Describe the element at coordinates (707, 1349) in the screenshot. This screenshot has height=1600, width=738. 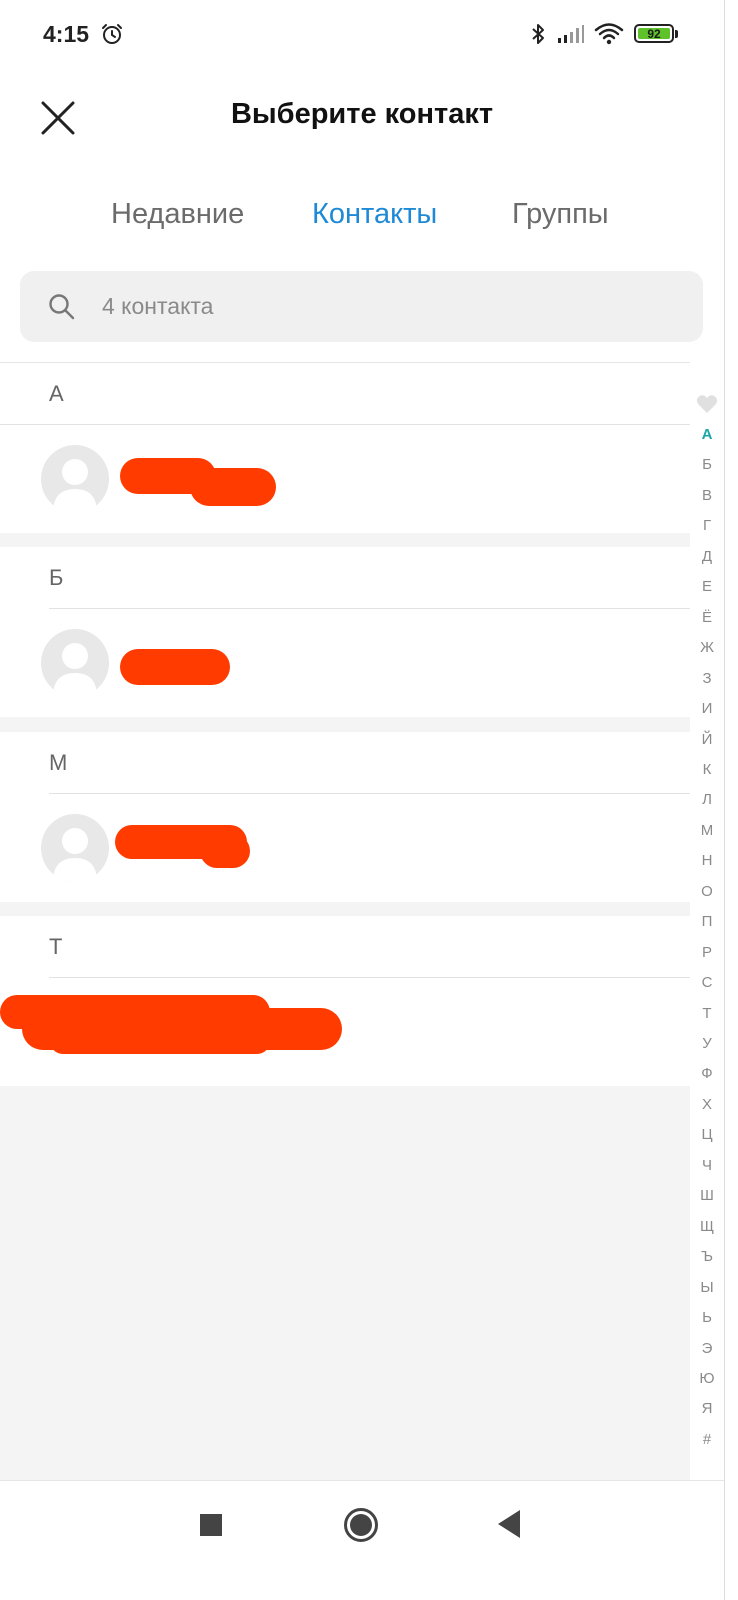
I see `alphabet-index-letter: Э` at that location.